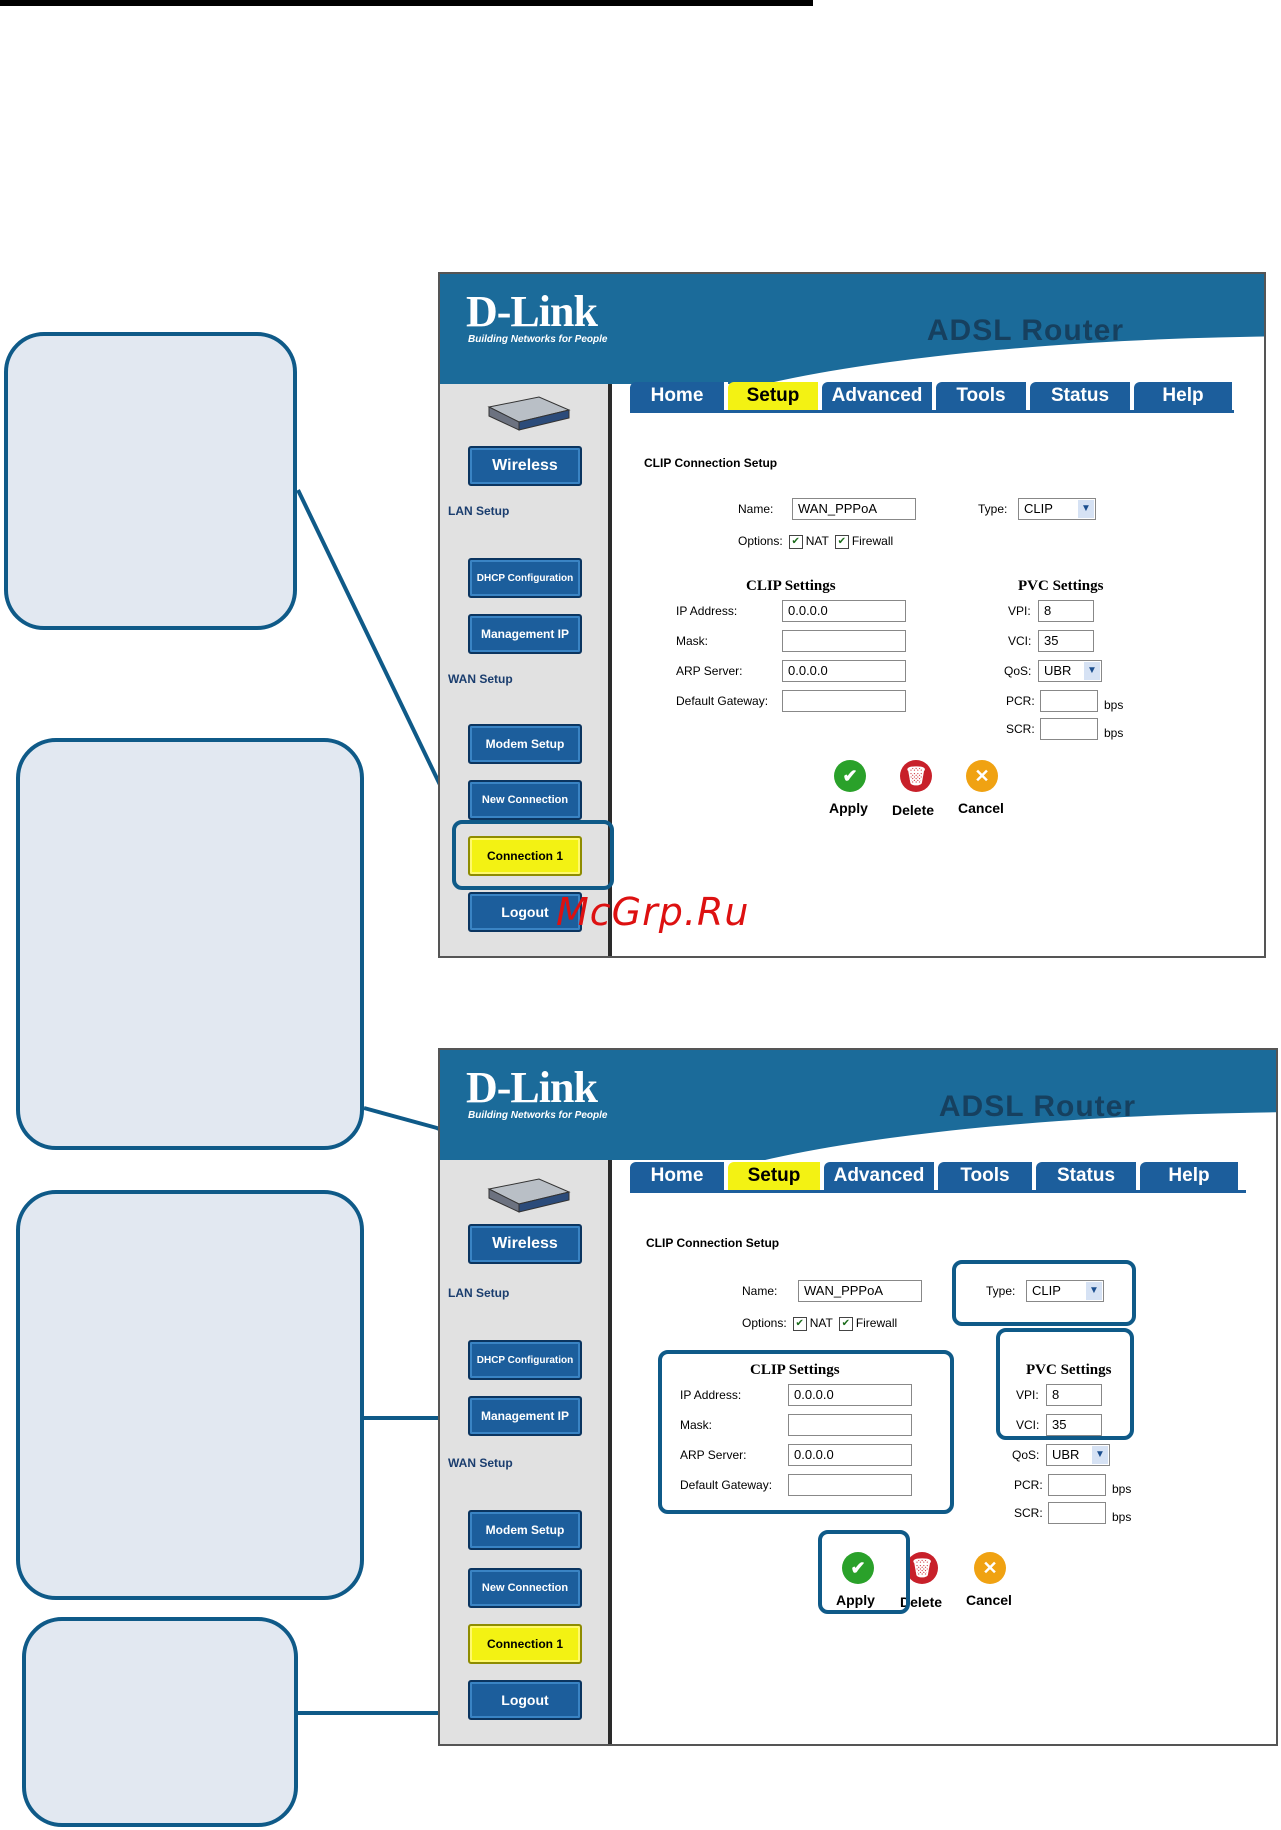 This screenshot has width=1281, height=1830. Describe the element at coordinates (692, 641) in the screenshot. I see `mask-label: Mask:` at that location.